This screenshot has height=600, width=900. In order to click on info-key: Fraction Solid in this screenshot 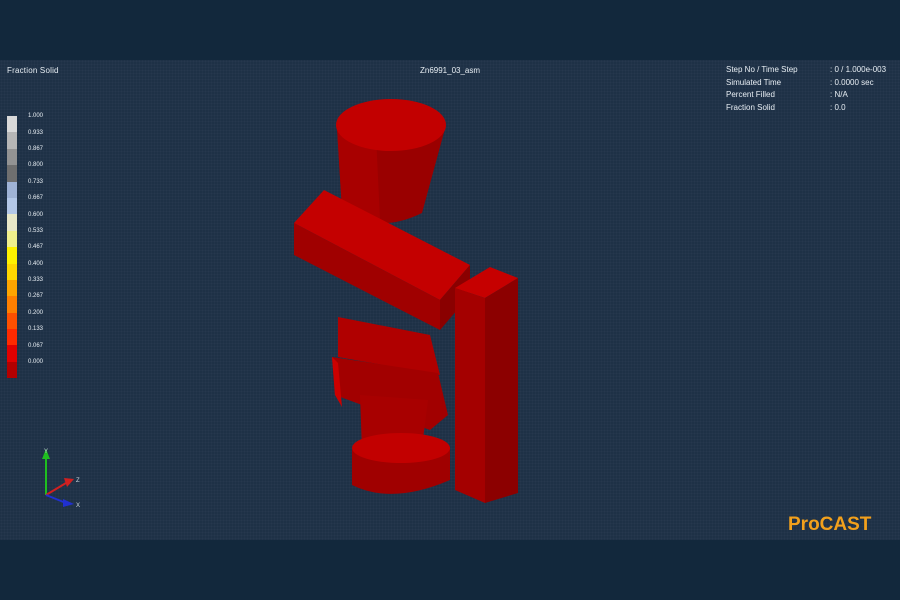, I will do `click(750, 107)`.